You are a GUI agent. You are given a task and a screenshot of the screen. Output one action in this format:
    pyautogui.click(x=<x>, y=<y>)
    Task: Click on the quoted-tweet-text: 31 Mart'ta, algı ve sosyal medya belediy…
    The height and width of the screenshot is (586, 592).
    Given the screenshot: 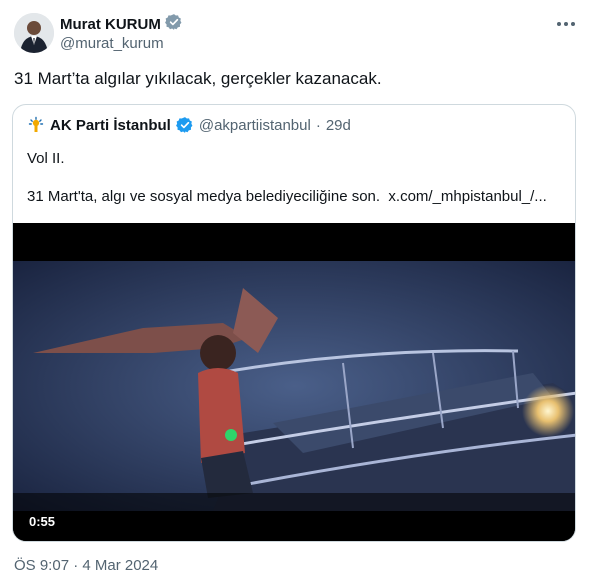 What is the action you would take?
    pyautogui.click(x=204, y=196)
    